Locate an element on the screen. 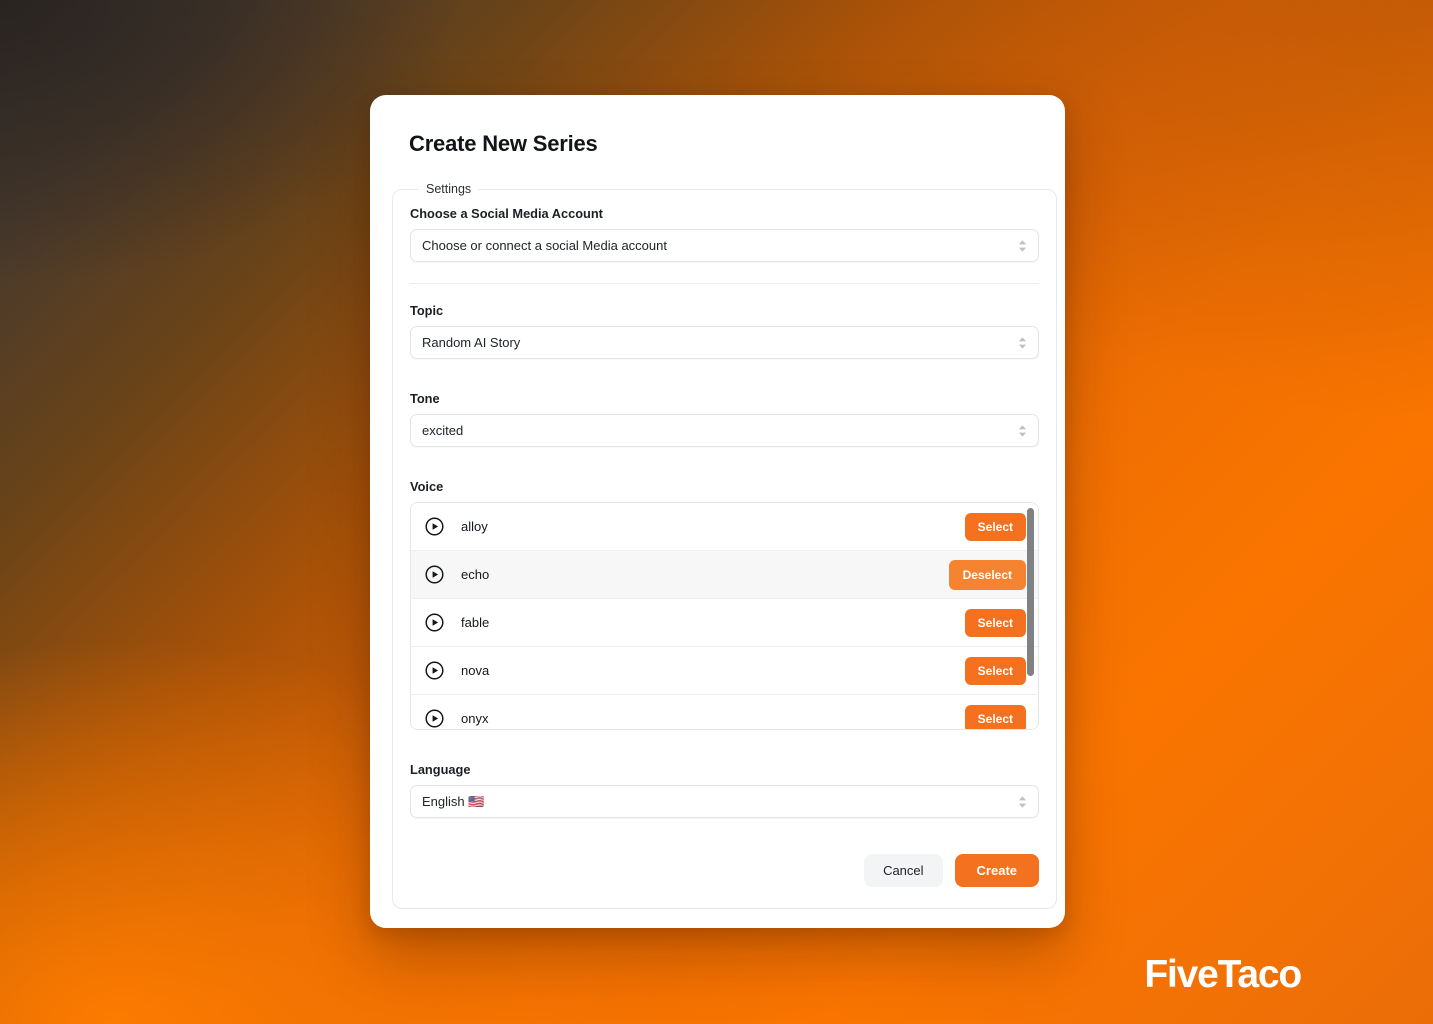  modal-footer: Cancel Create is located at coordinates (724, 870).